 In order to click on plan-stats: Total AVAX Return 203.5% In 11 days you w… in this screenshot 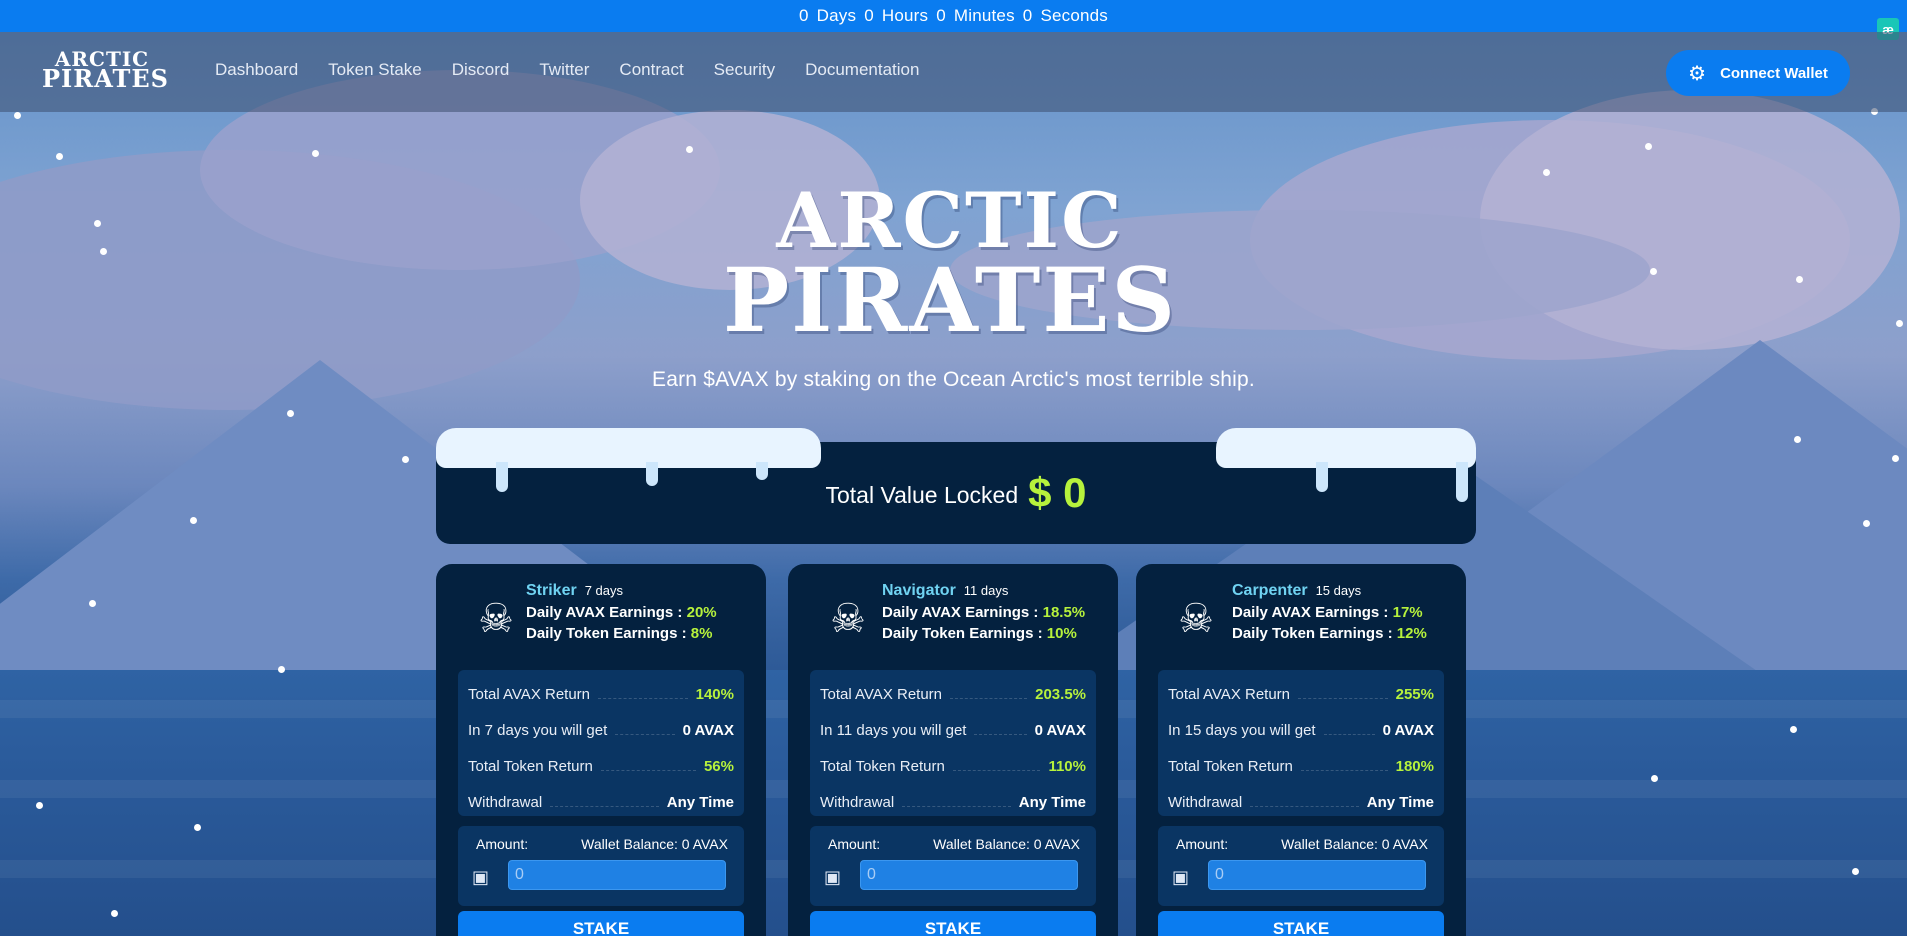, I will do `click(953, 743)`.